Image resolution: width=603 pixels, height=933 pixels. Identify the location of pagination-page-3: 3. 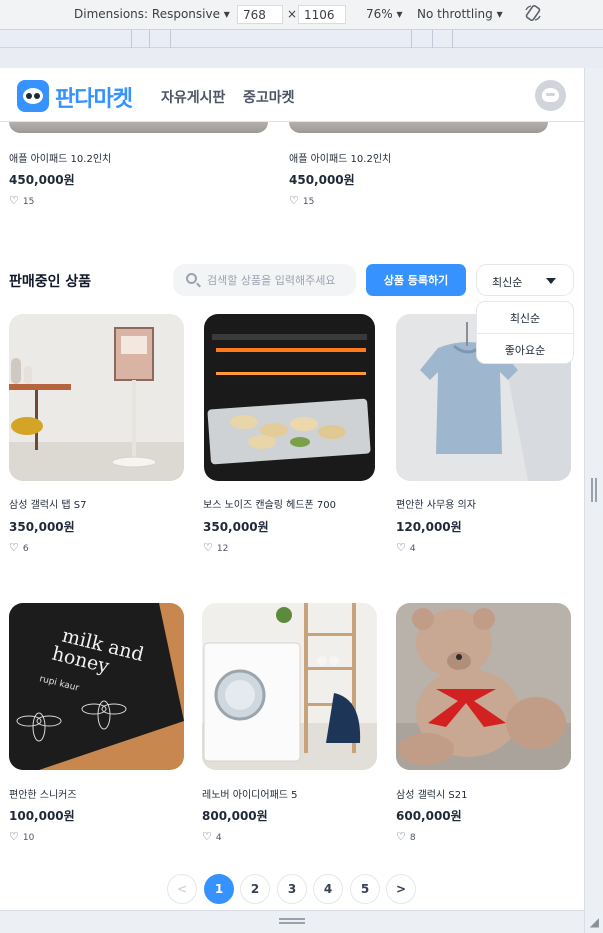
(292, 889).